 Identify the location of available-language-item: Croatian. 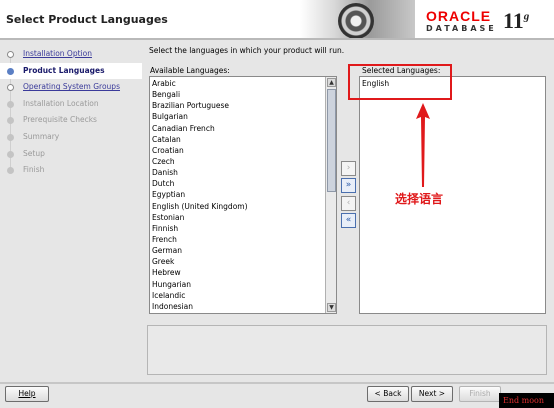
(243, 150).